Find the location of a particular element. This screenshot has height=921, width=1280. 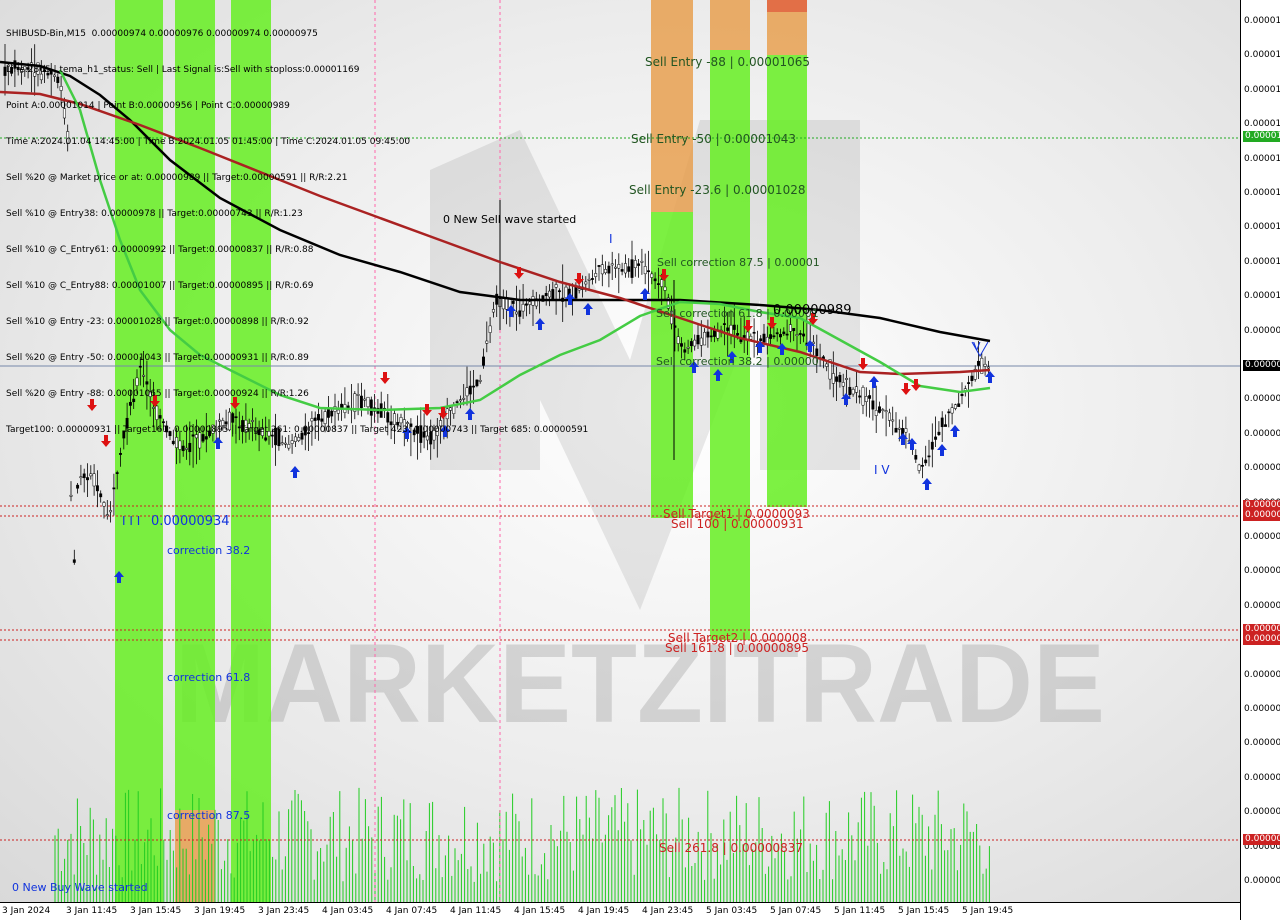

correction-618-label: correction 61.8 is located at coordinates (209, 677).